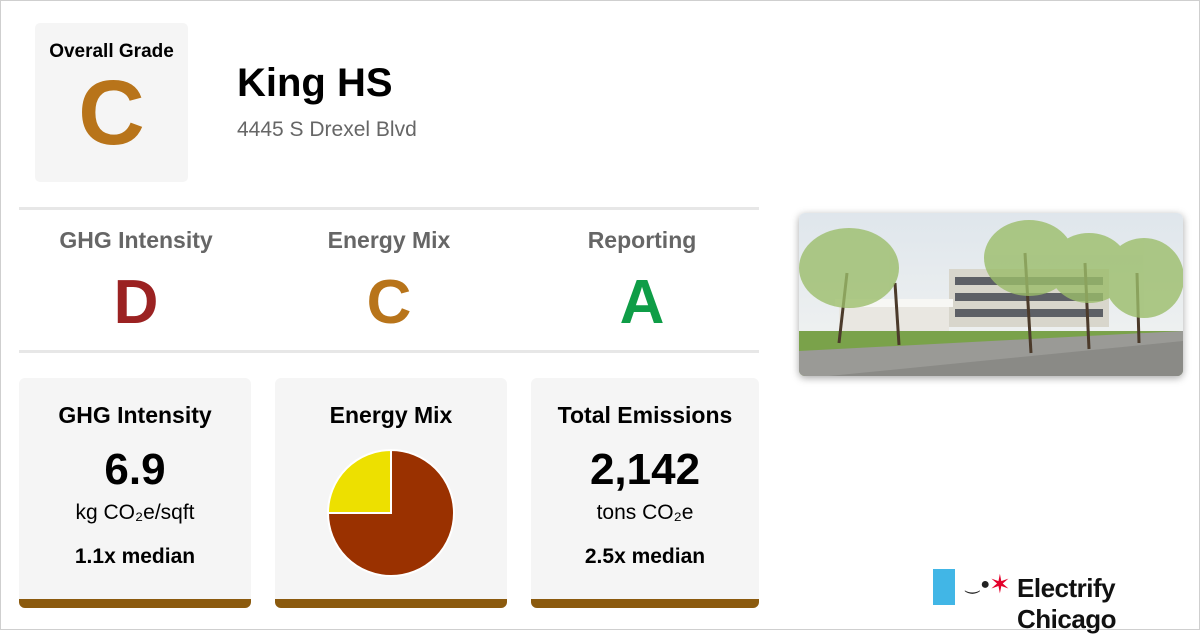  Describe the element at coordinates (135, 556) in the screenshot. I see `card-median: 1.1x median` at that location.